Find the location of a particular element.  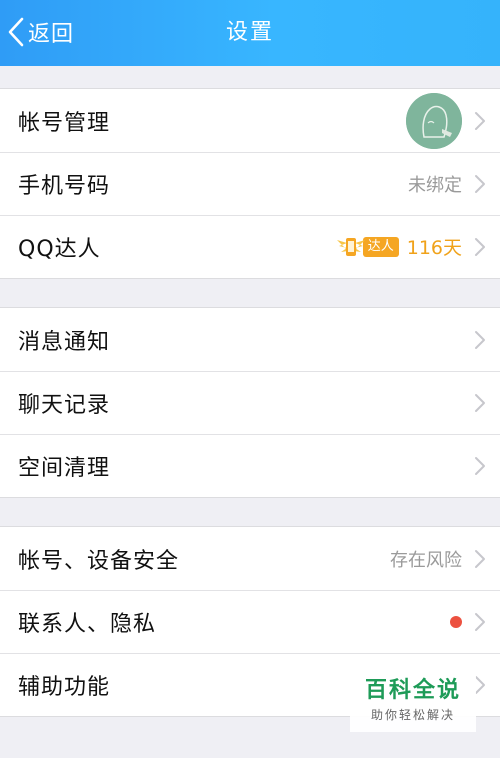

nav-bar: 返回 设置 is located at coordinates (250, 33).